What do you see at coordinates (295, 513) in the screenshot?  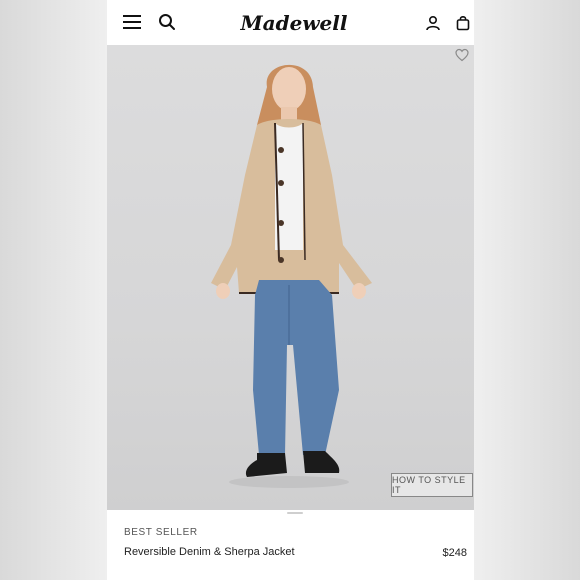 I see `carousel-indicator` at bounding box center [295, 513].